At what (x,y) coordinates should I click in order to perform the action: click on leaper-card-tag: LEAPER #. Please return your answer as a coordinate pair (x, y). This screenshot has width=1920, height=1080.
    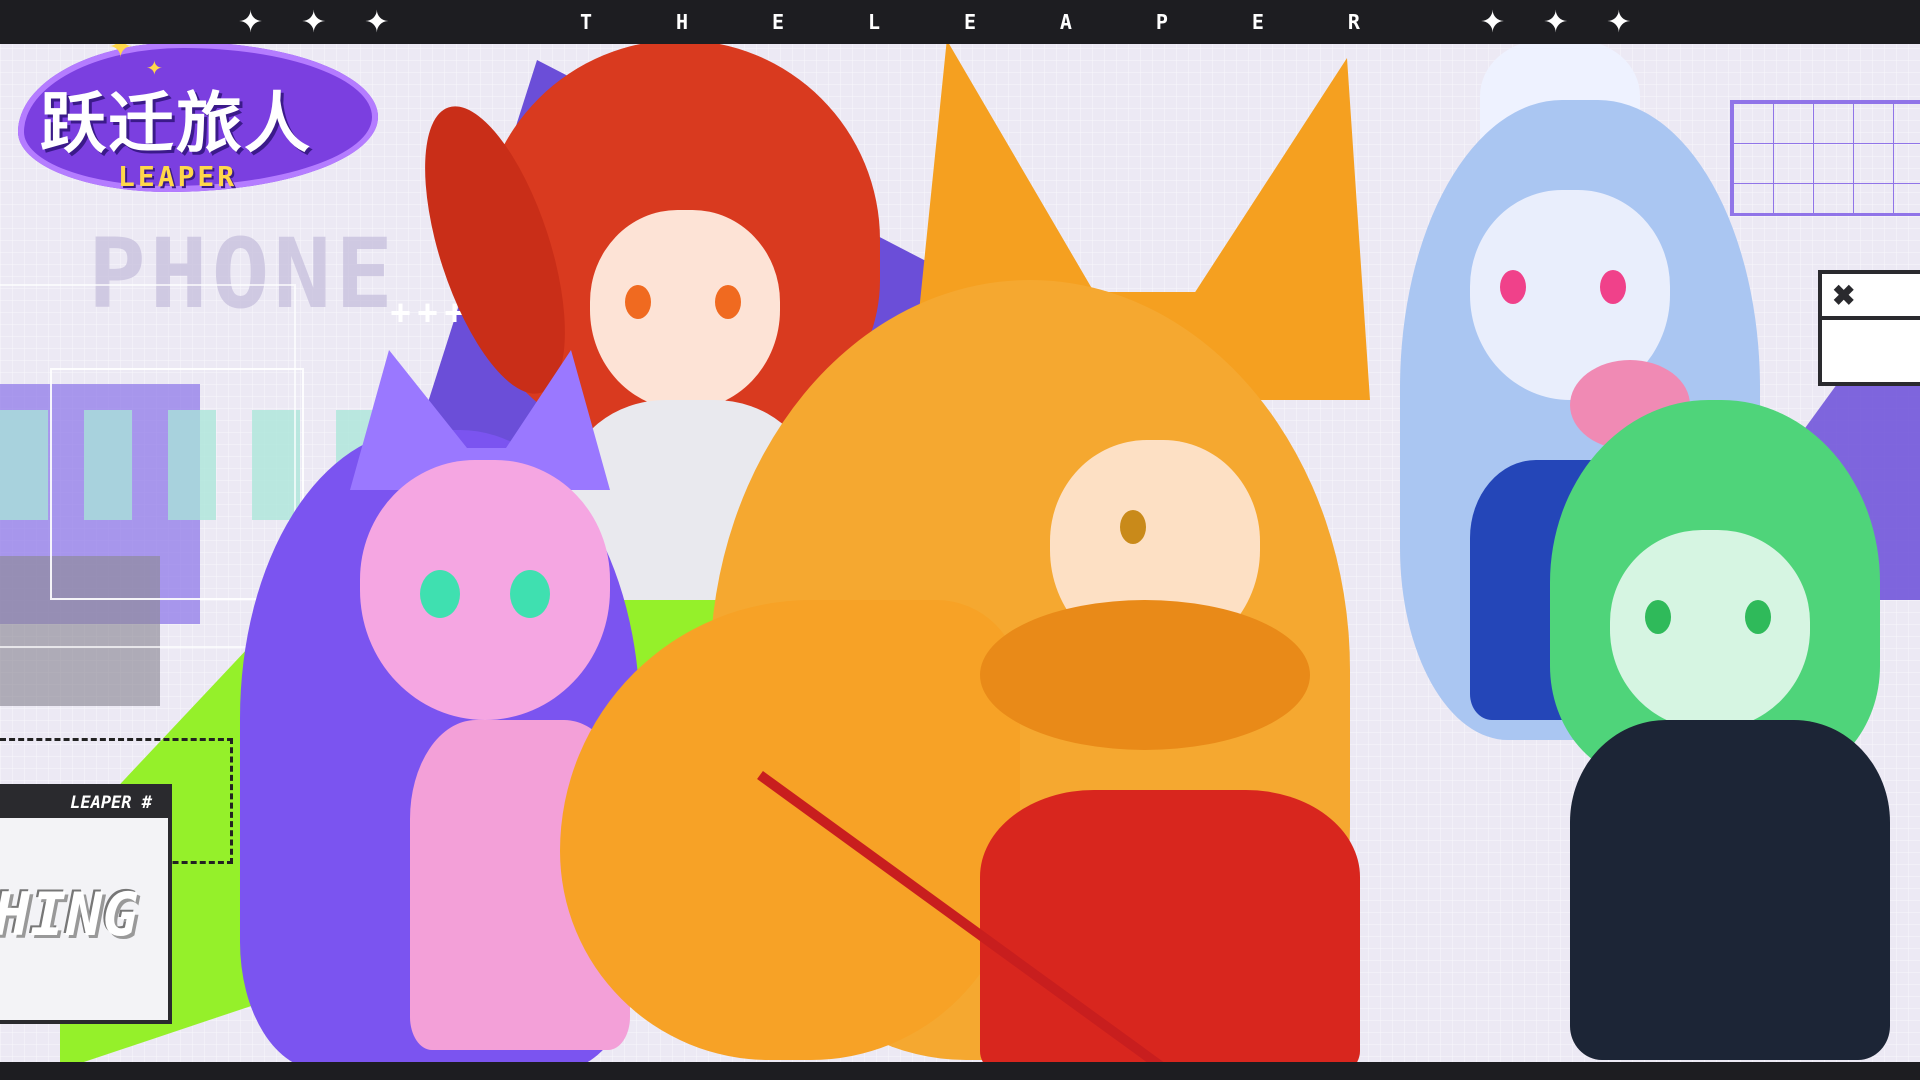
    Looking at the image, I should click on (84, 803).